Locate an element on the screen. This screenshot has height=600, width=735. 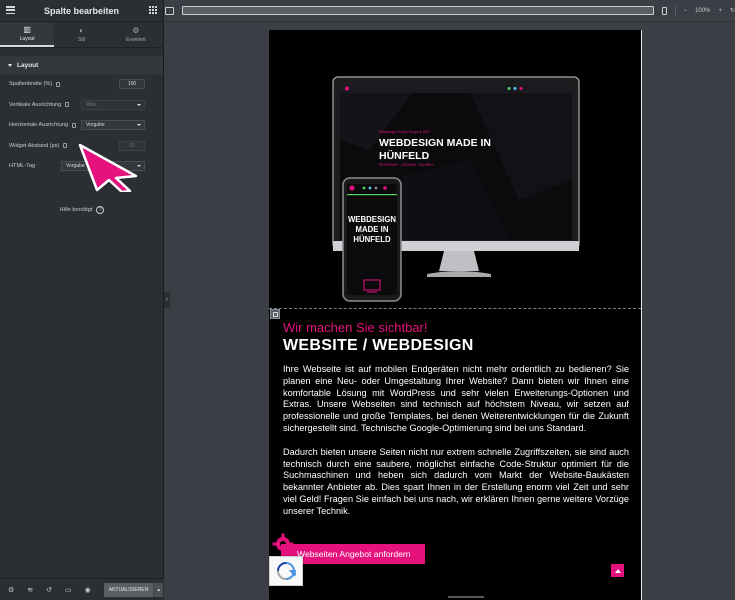
panel-header: Spalte bearbeiten is located at coordinates (81, 11).